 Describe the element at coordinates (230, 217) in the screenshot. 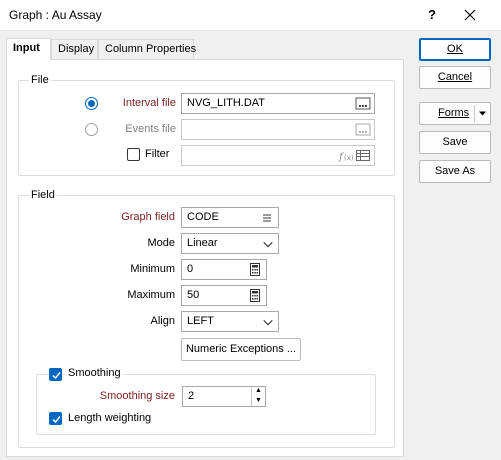

I see `graph-field-input: CODE` at that location.